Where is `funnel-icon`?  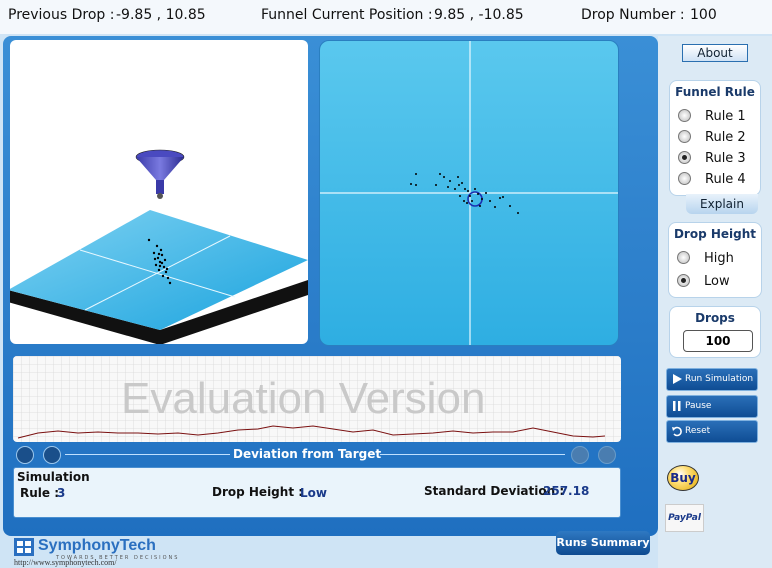
funnel-icon is located at coordinates (160, 174).